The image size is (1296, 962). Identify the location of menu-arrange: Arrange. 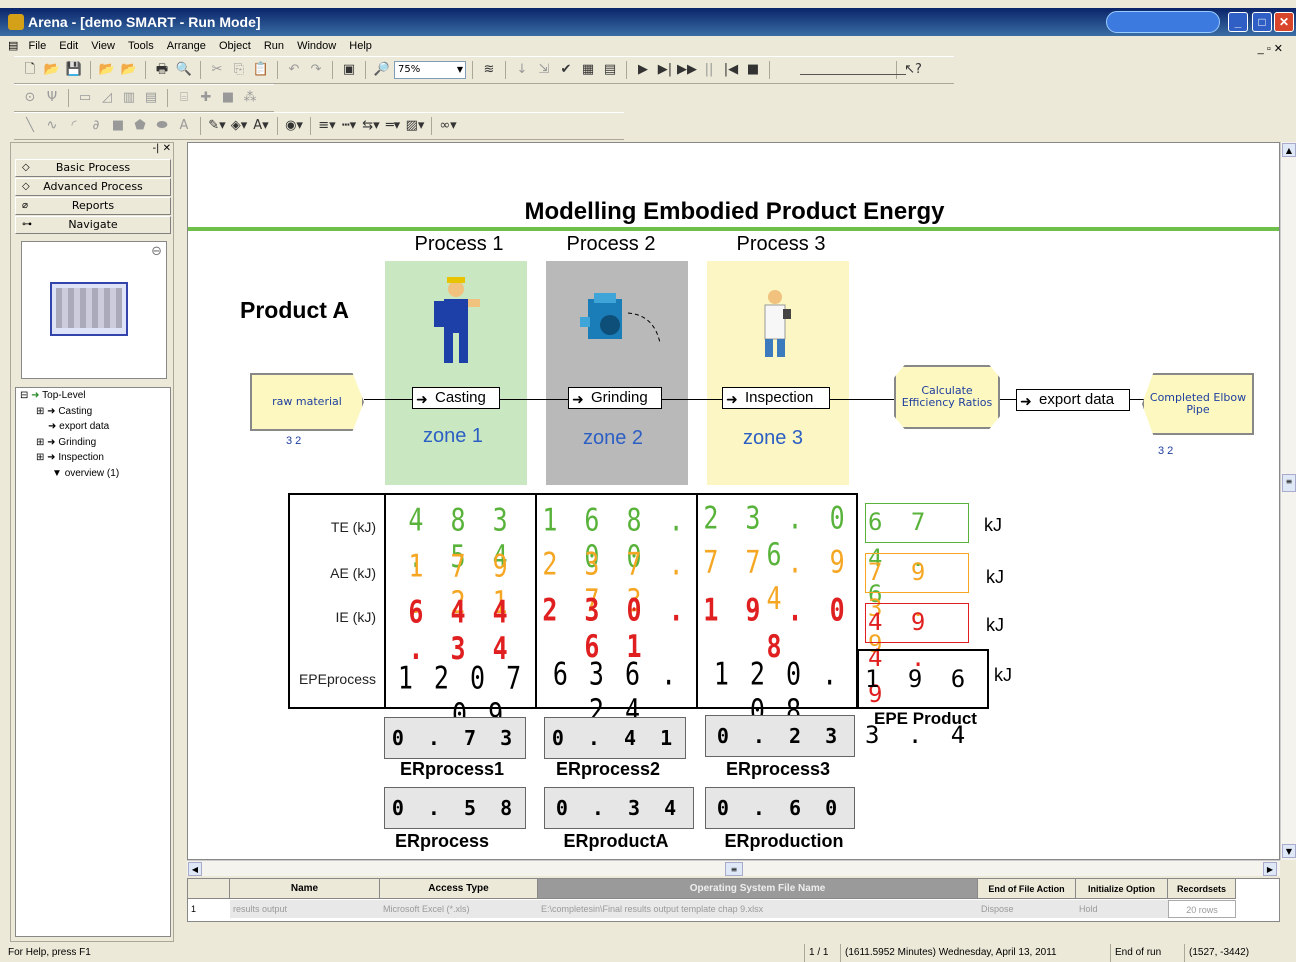
(186, 46).